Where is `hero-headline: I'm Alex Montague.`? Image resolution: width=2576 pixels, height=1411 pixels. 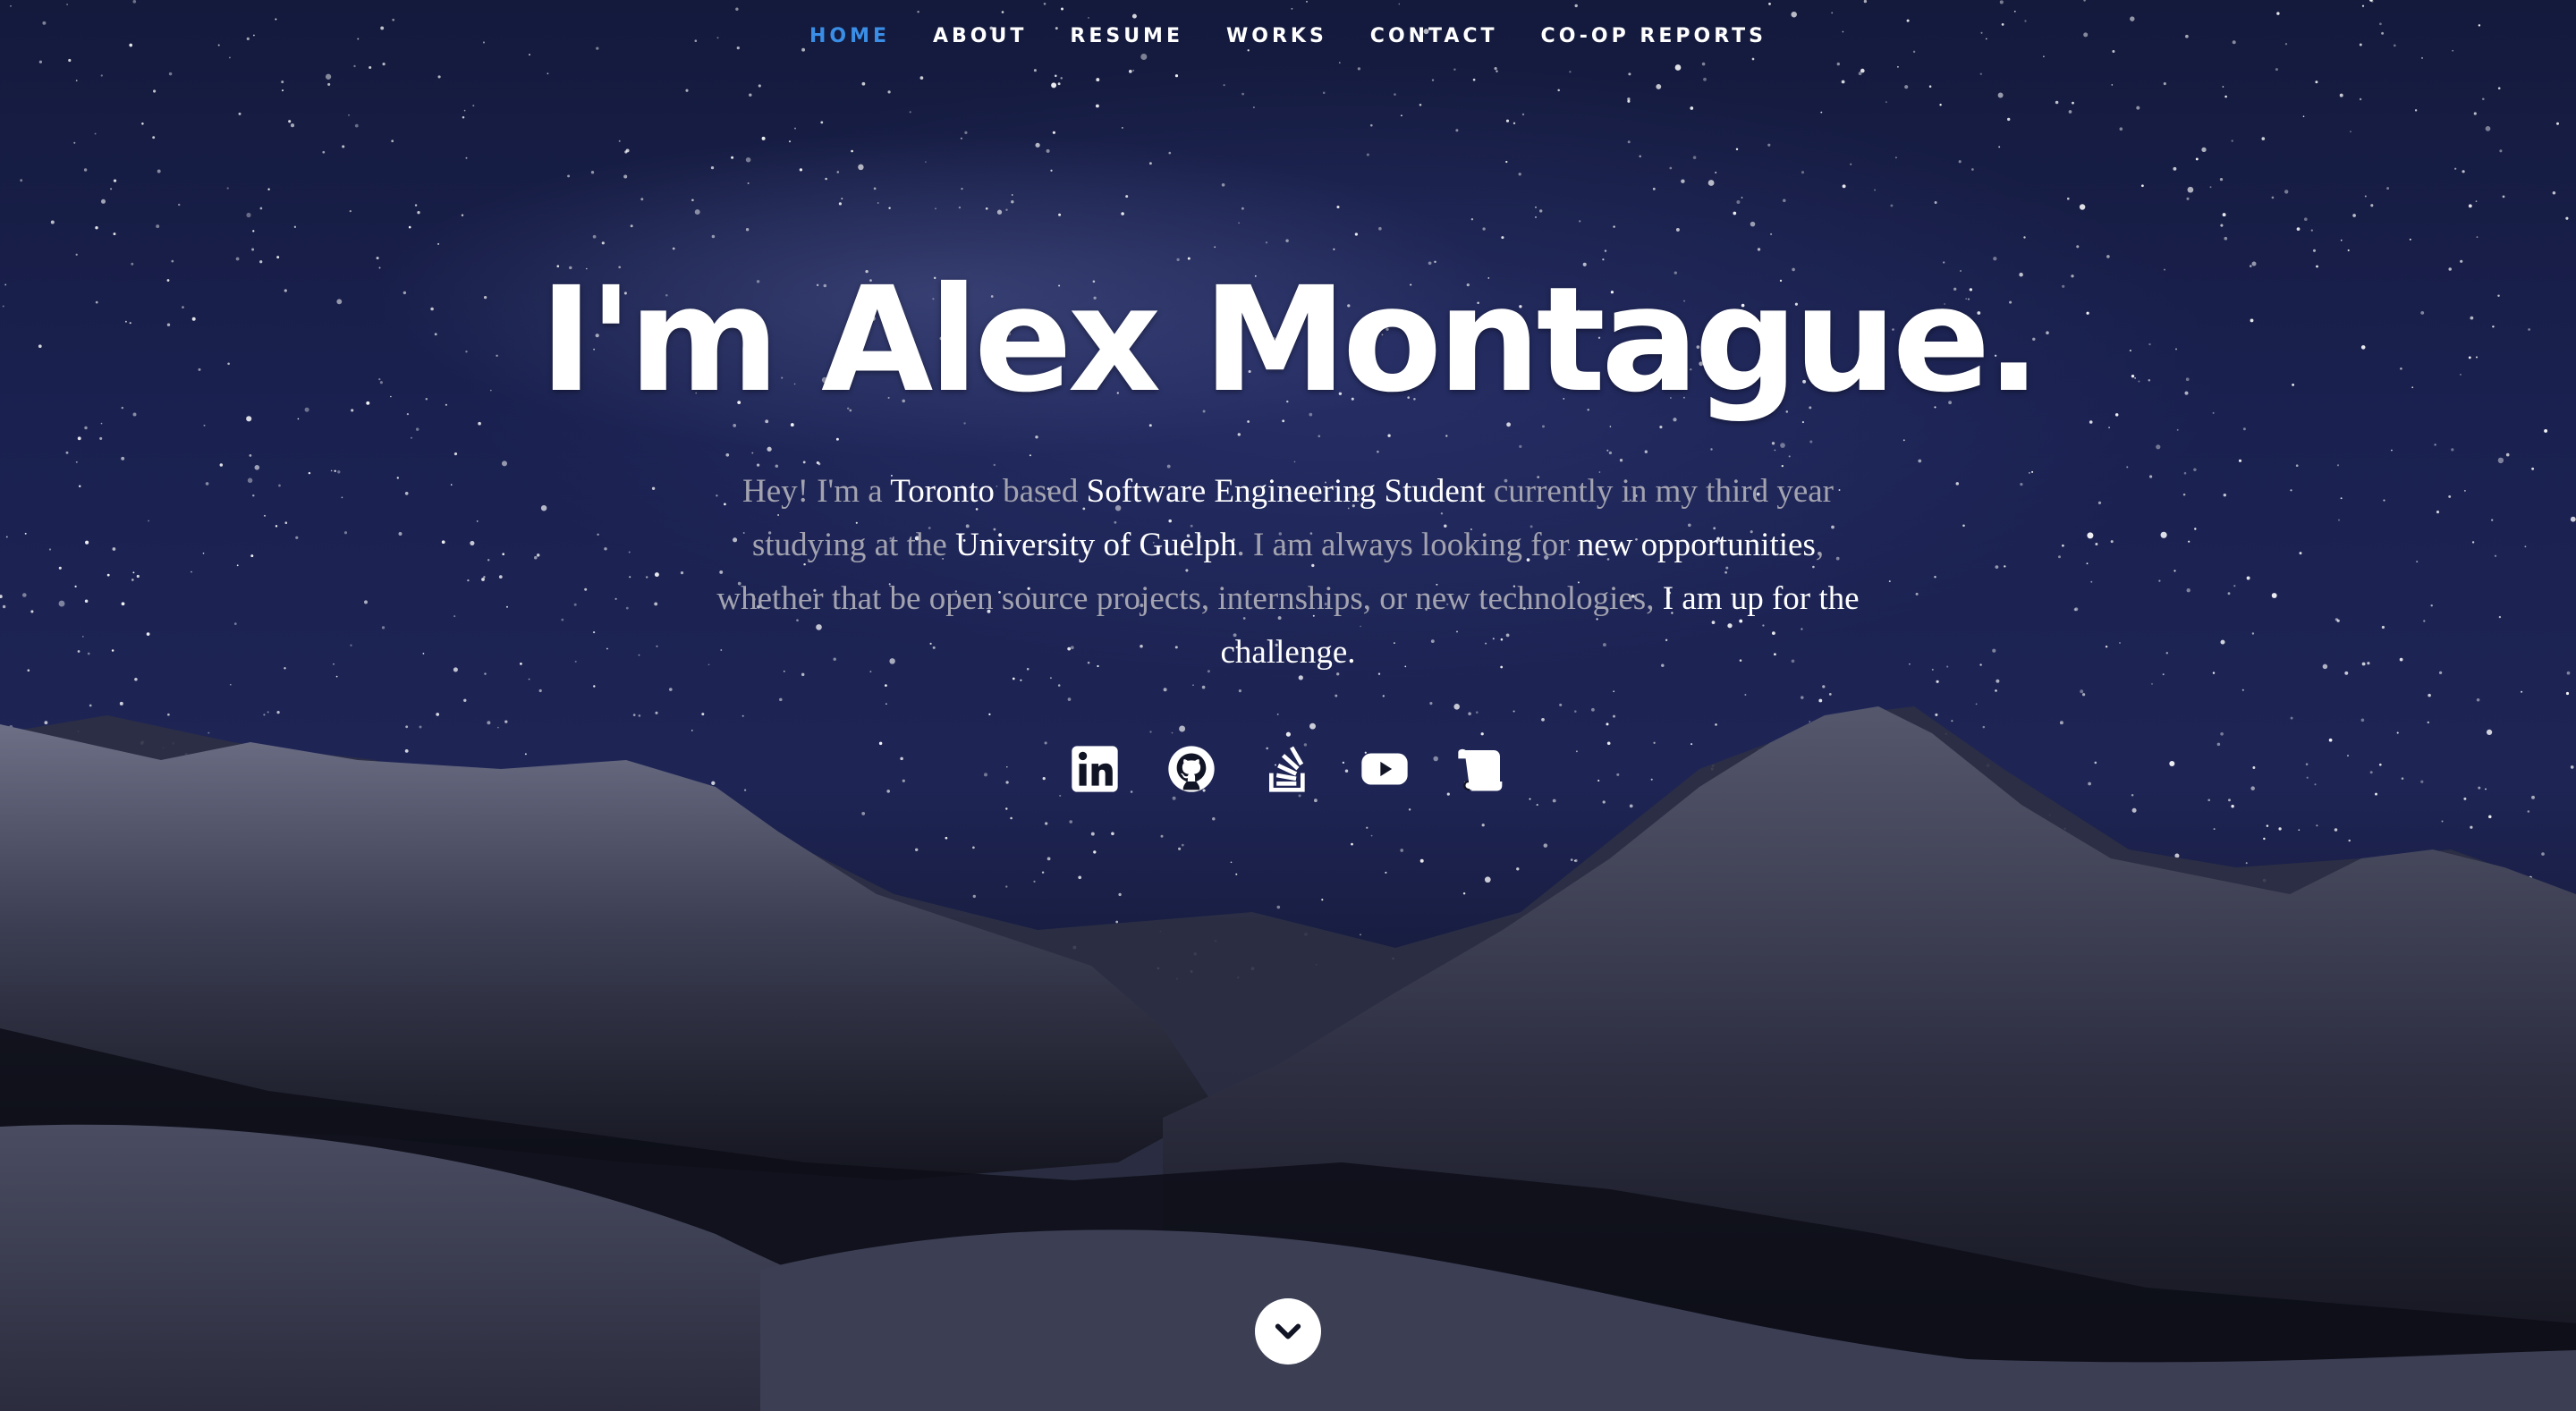 hero-headline: I'm Alex Montague. is located at coordinates (1289, 341).